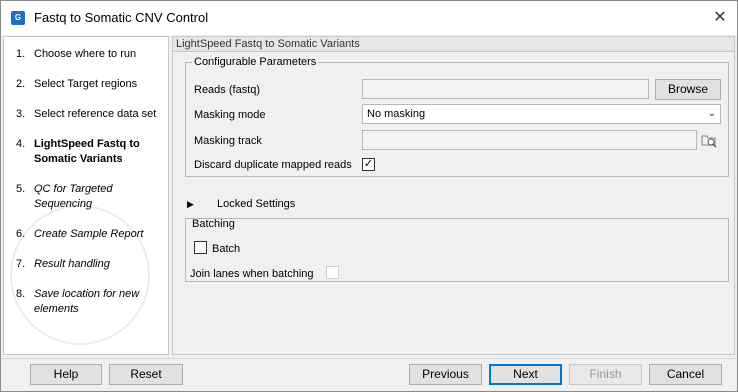 The height and width of the screenshot is (392, 738). I want to click on join-lanes-label: Join lanes when batching, so click(252, 274).